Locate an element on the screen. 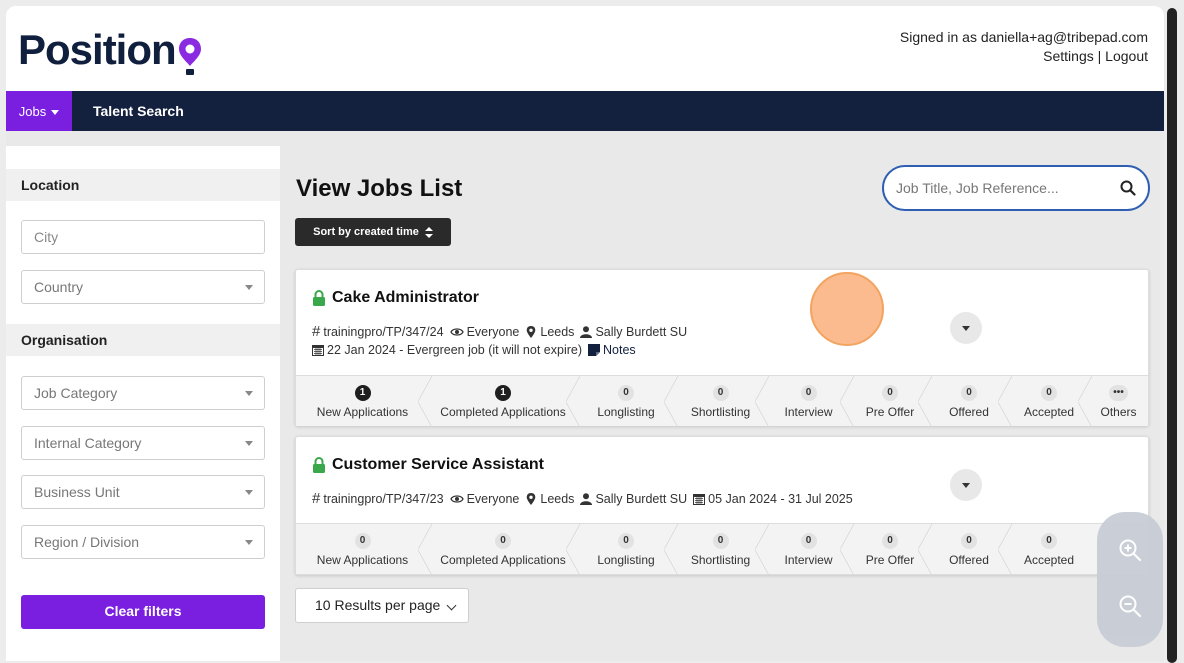 Image resolution: width=1184 pixels, height=663 pixels. job-visibility: Everyone is located at coordinates (493, 331).